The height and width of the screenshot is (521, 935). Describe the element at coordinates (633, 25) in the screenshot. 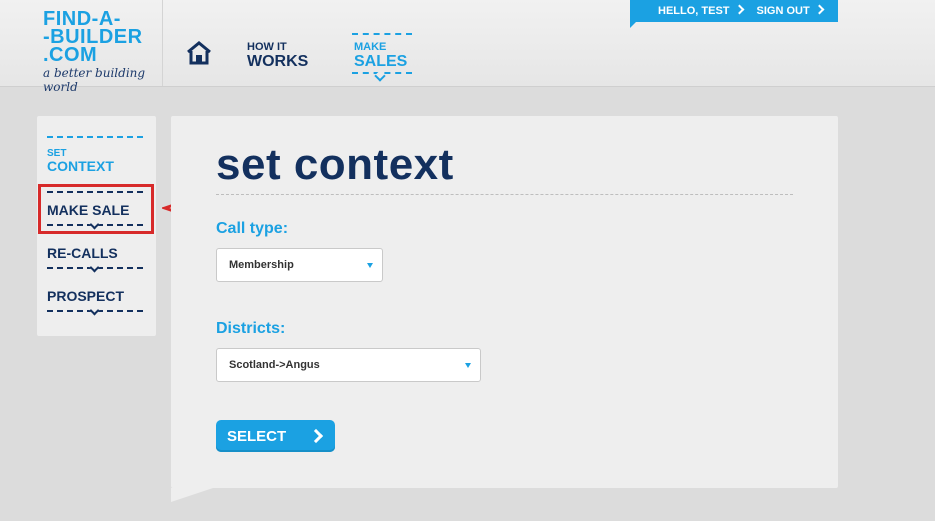

I see `user-bar-tail` at that location.